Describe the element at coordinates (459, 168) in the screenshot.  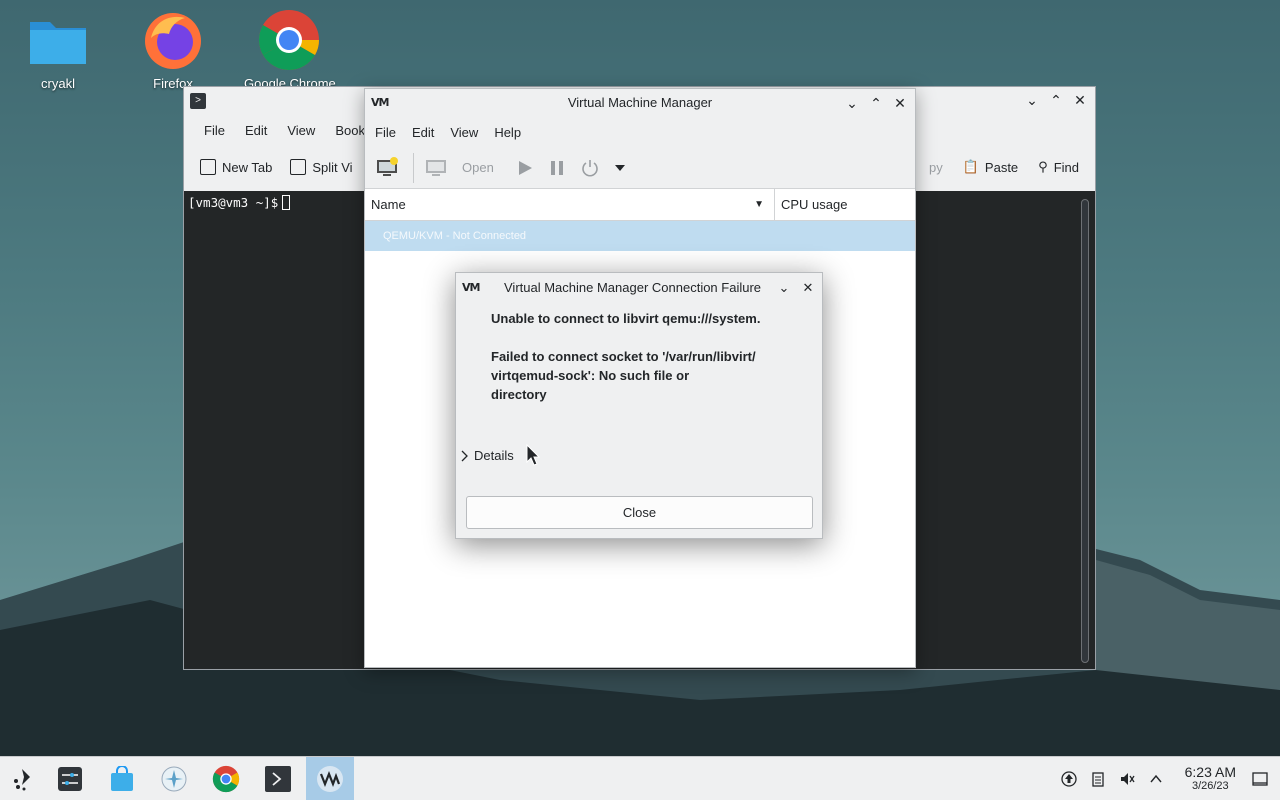
I see `open-button: Open` at that location.